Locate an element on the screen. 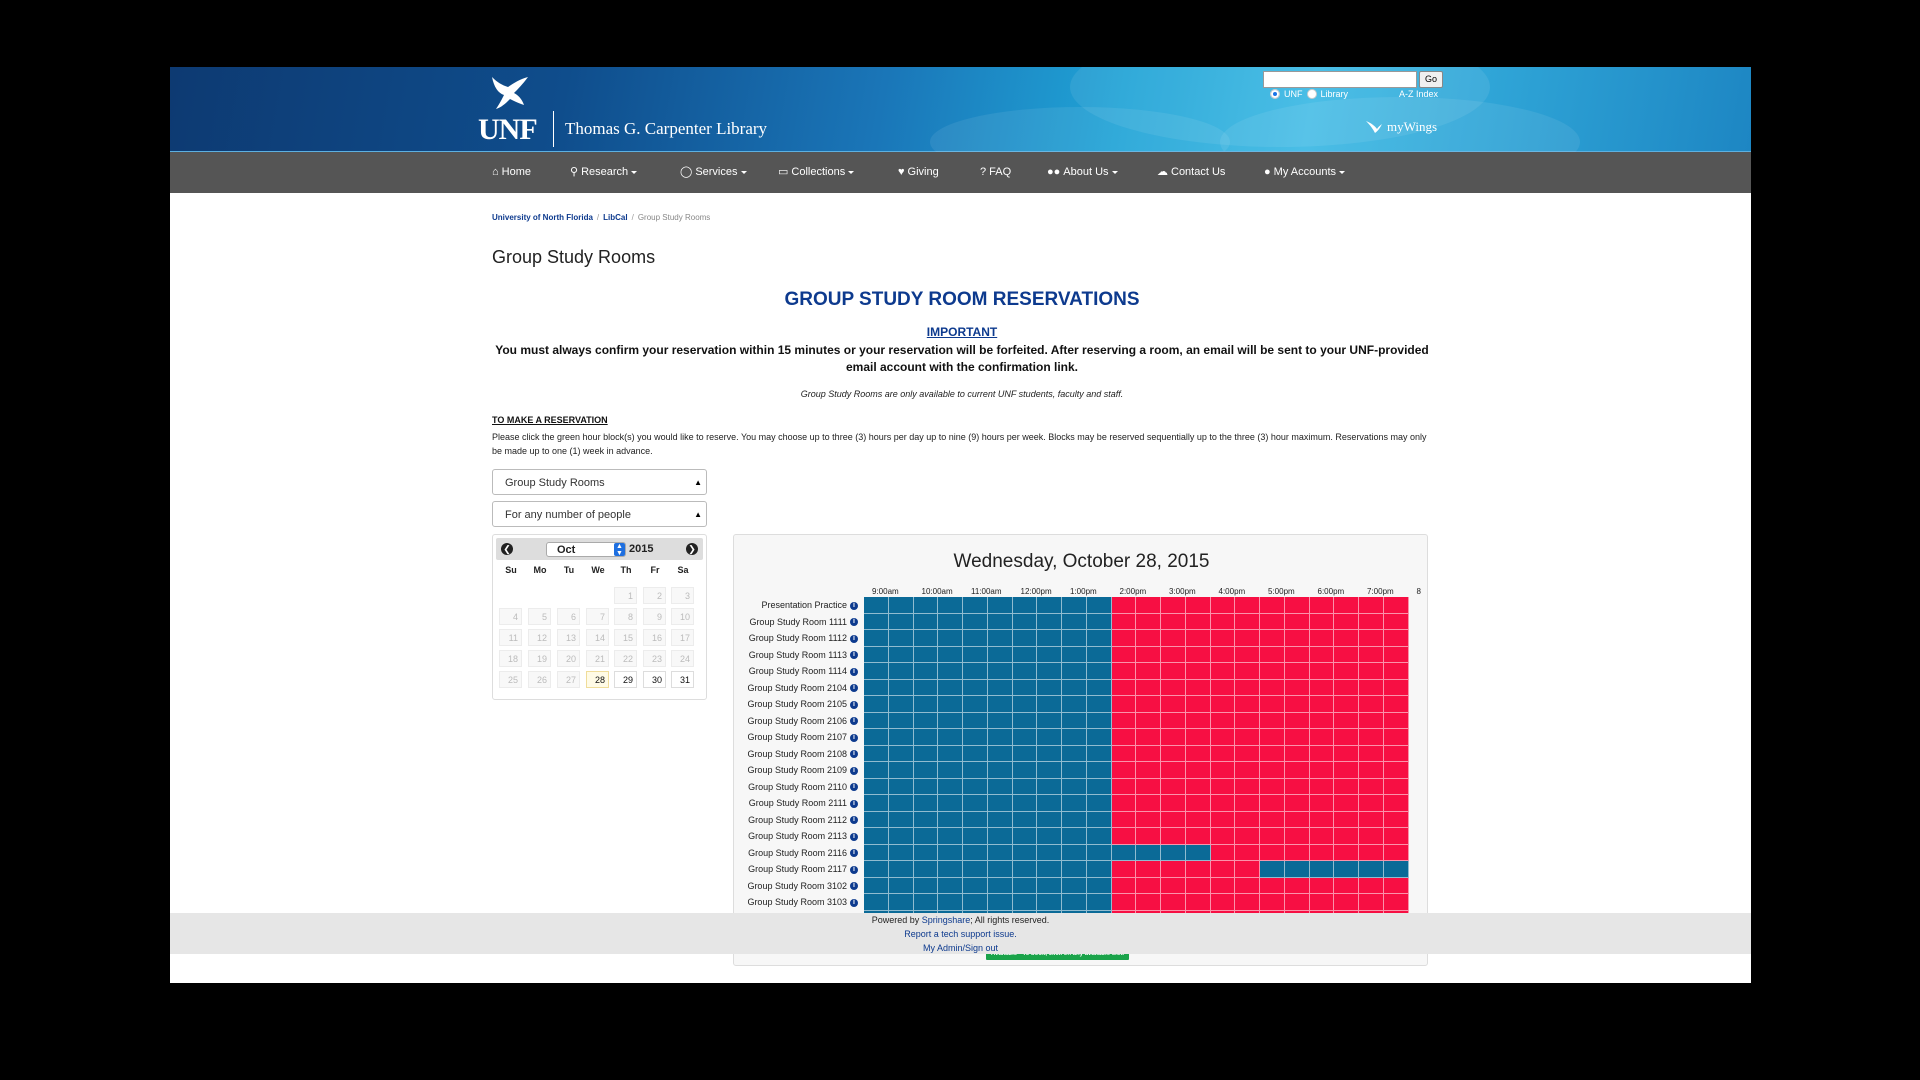 This screenshot has height=1080, width=1920. admin-signout-link: My Admin/Sign out is located at coordinates (960, 948).